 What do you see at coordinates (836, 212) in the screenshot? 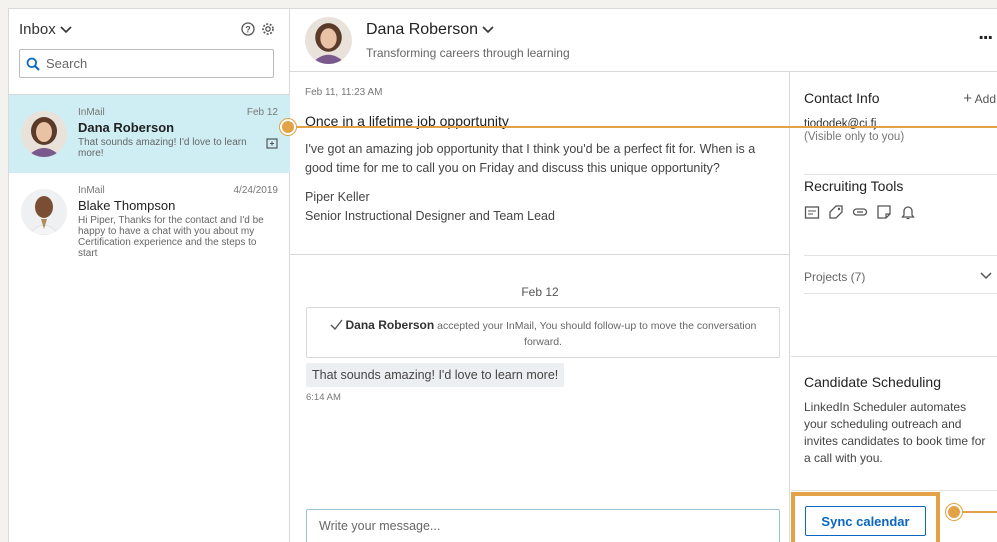
I see `tag-icon` at bounding box center [836, 212].